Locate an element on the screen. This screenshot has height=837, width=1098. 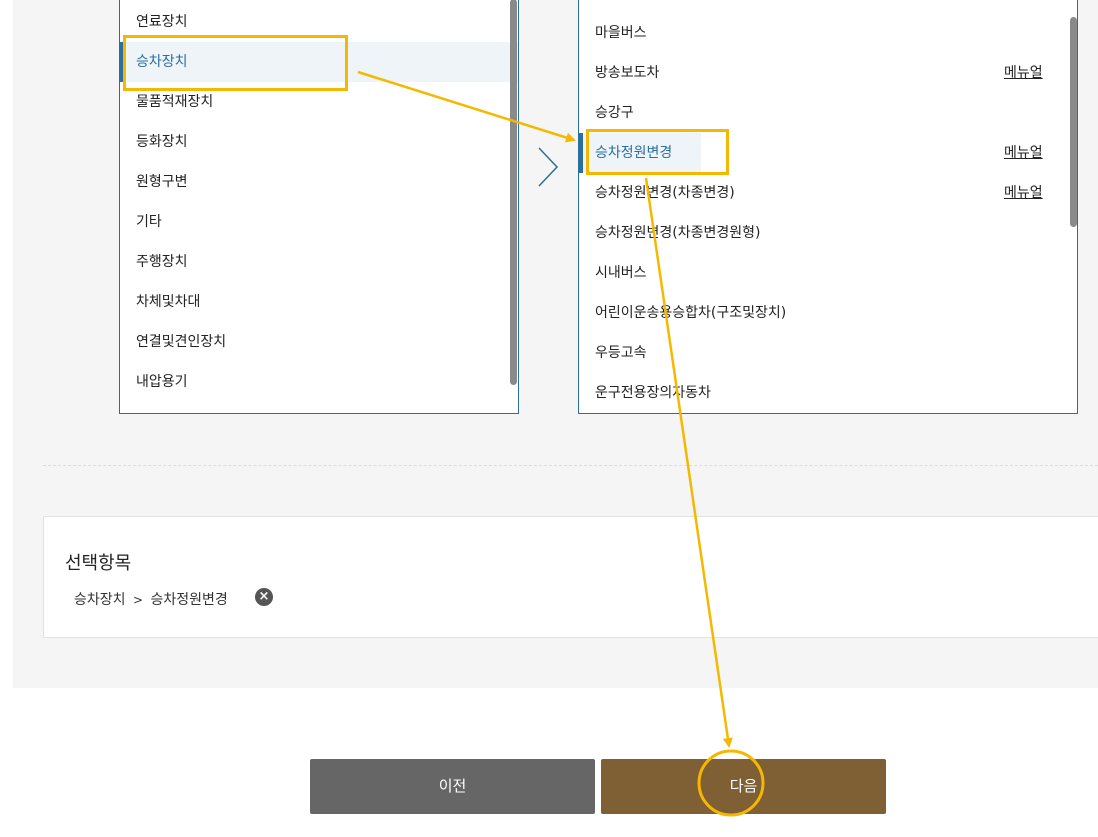
subitem-city-bus: 시내버스 is located at coordinates (828, 273).